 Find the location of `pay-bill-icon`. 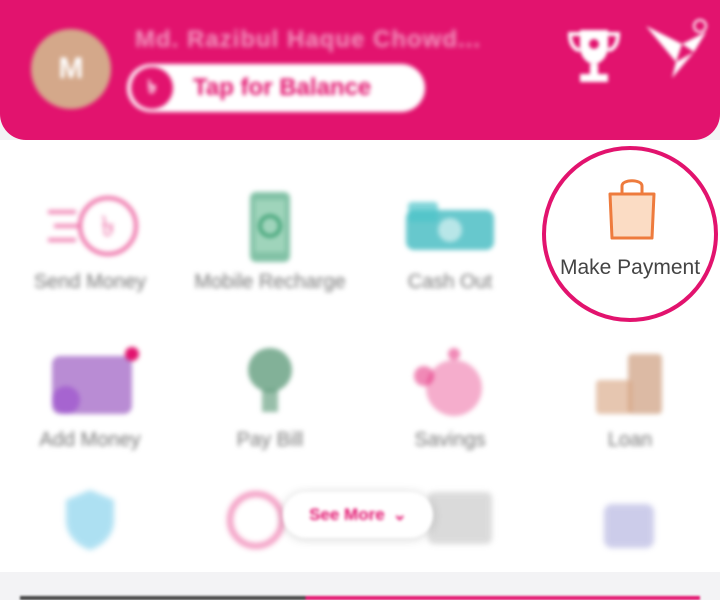

pay-bill-icon is located at coordinates (270, 380).